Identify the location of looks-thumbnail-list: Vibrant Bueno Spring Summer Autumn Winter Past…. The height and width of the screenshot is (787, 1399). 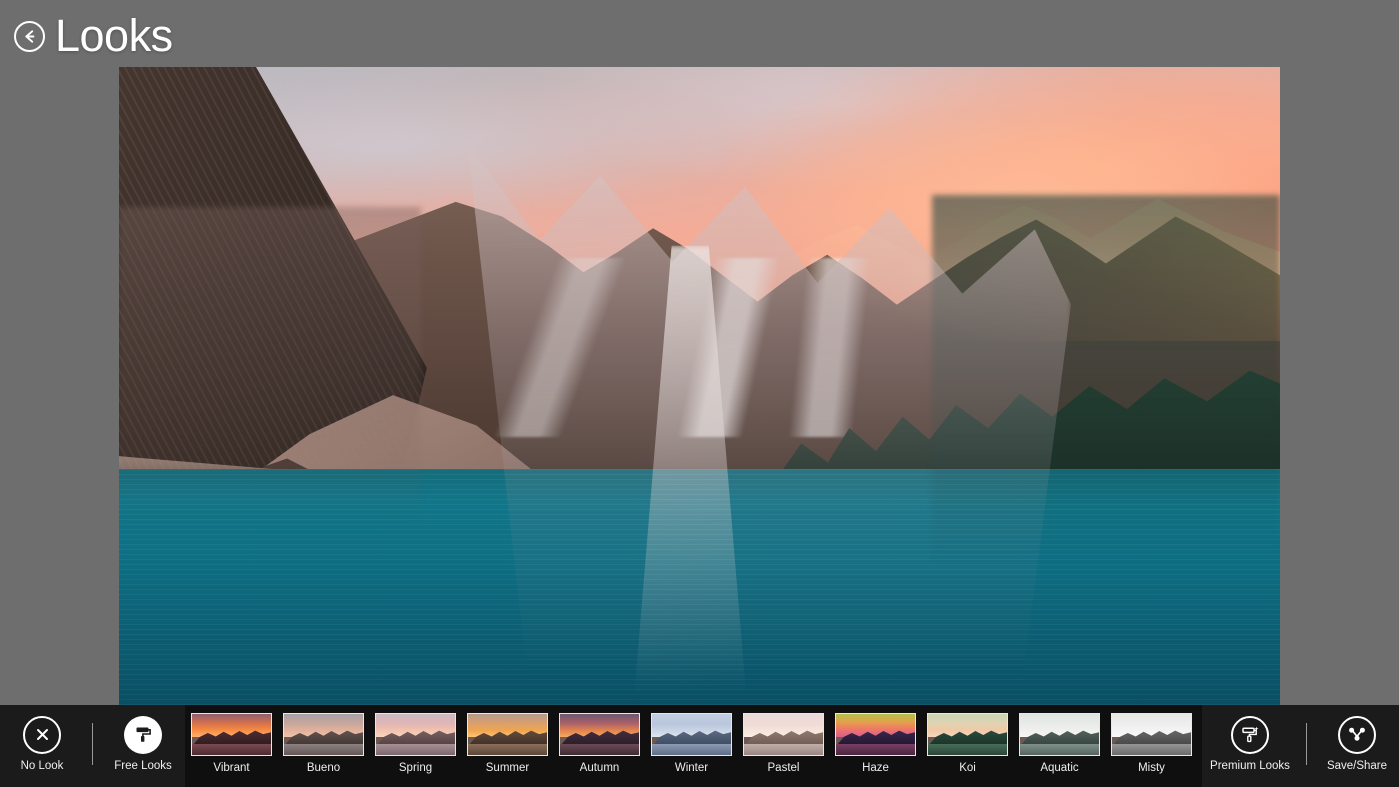
(693, 746).